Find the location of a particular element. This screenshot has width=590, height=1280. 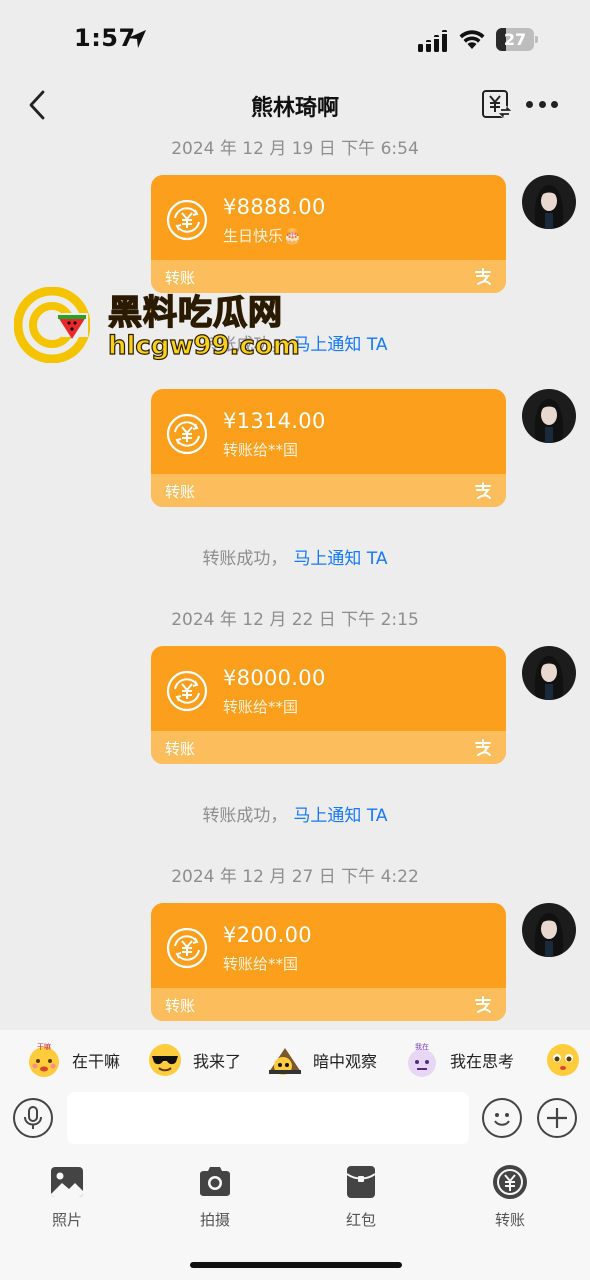

quick-reply-item: 我来了 is located at coordinates (194, 1060).